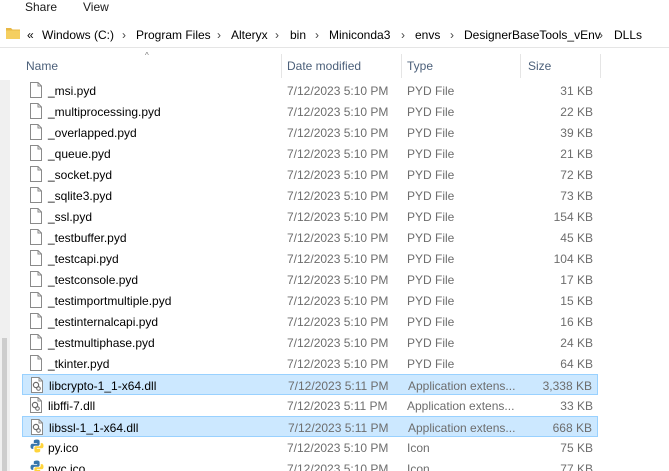 The image size is (669, 471). I want to click on scrollbar-thumb, so click(4, 404).